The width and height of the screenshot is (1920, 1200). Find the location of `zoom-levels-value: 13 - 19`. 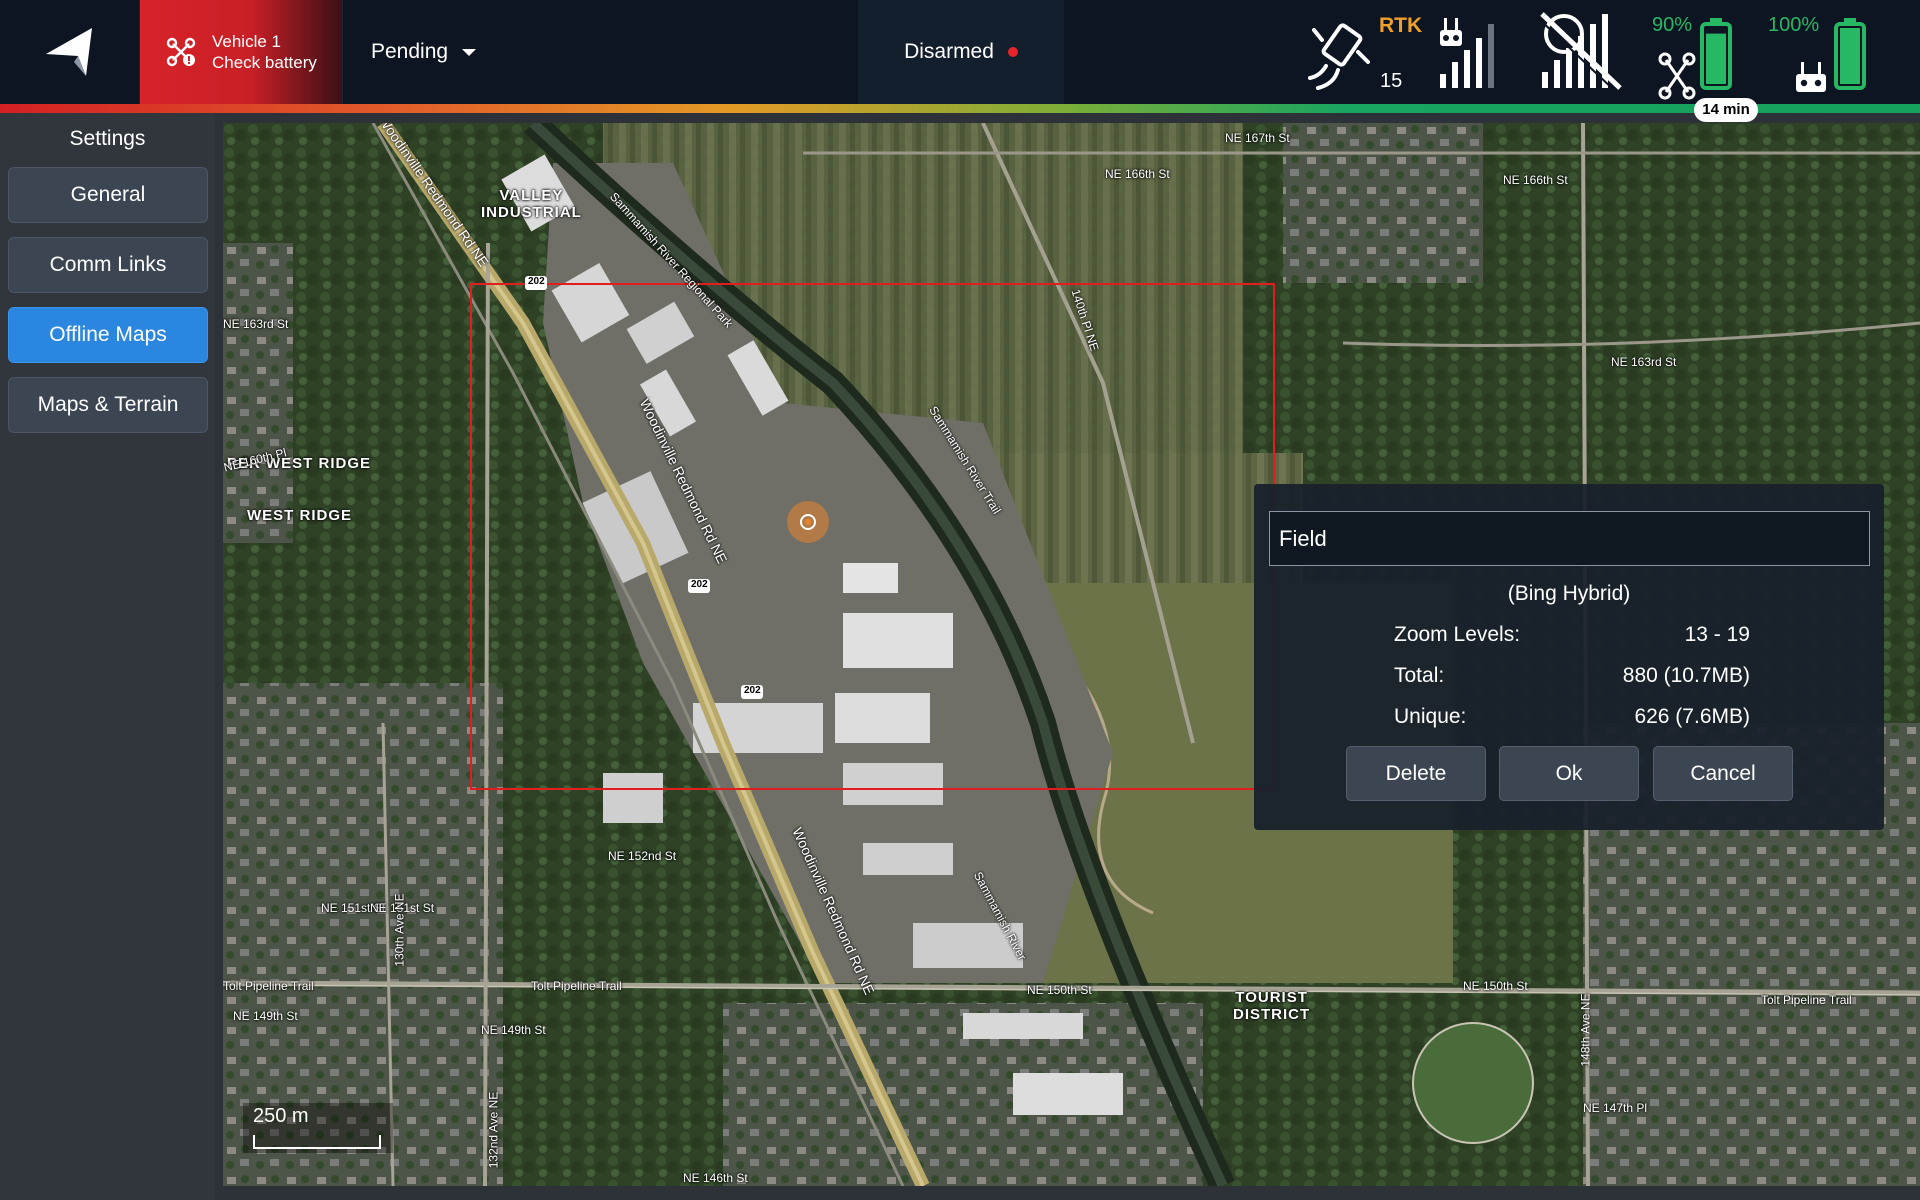

zoom-levels-value: 13 - 19 is located at coordinates (1717, 634).